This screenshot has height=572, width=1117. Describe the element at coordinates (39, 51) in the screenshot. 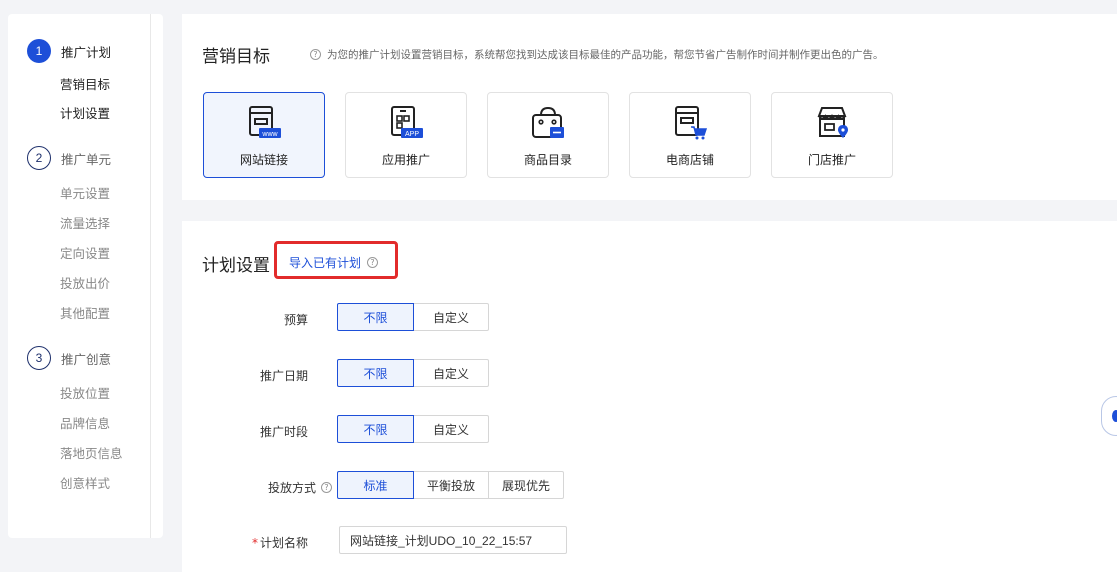

I see `step-1-number: 1` at that location.